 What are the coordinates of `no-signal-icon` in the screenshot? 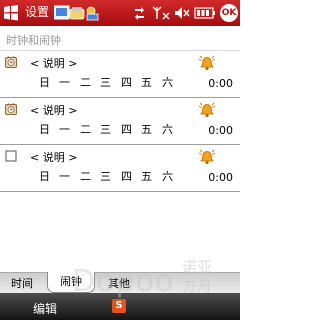 It's located at (161, 13).